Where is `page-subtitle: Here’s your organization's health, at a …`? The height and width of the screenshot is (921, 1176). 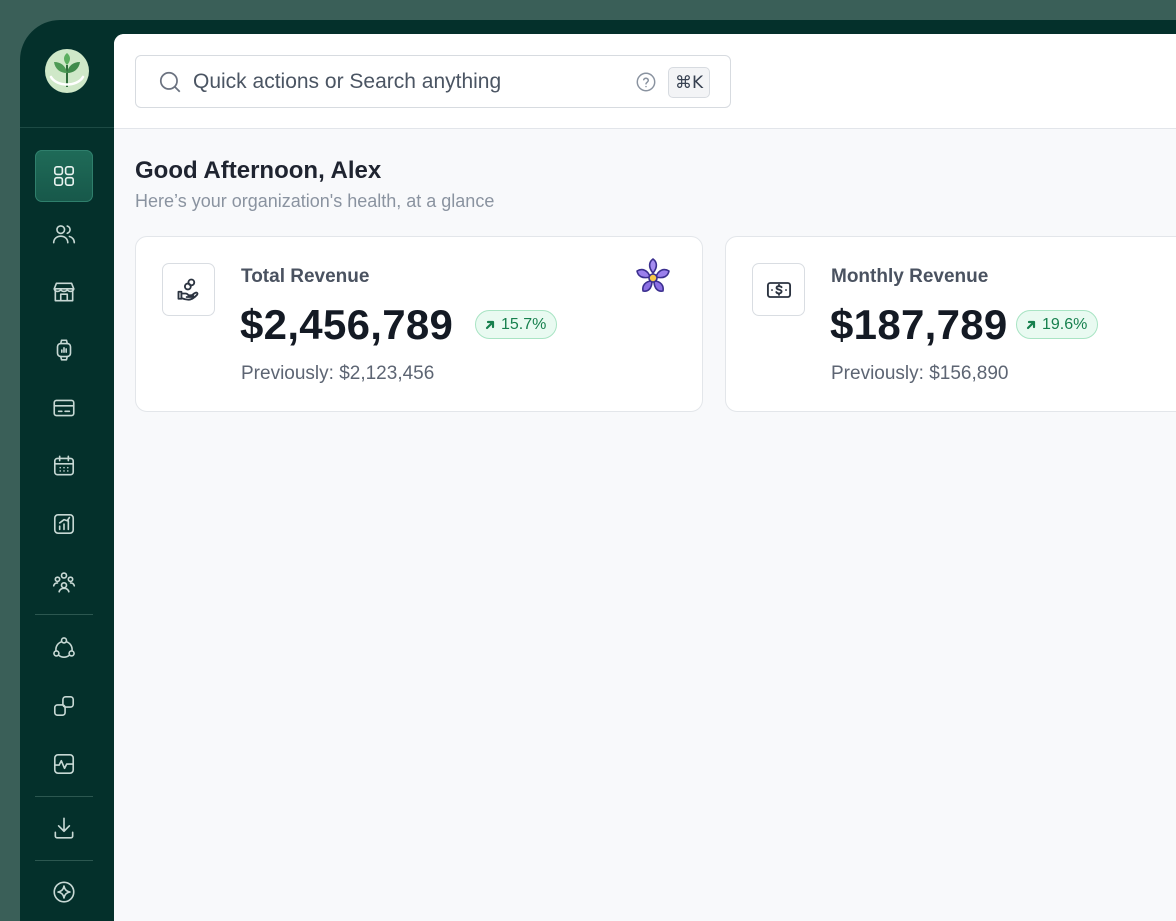
page-subtitle: Here’s your organization's health, at a … is located at coordinates (315, 201).